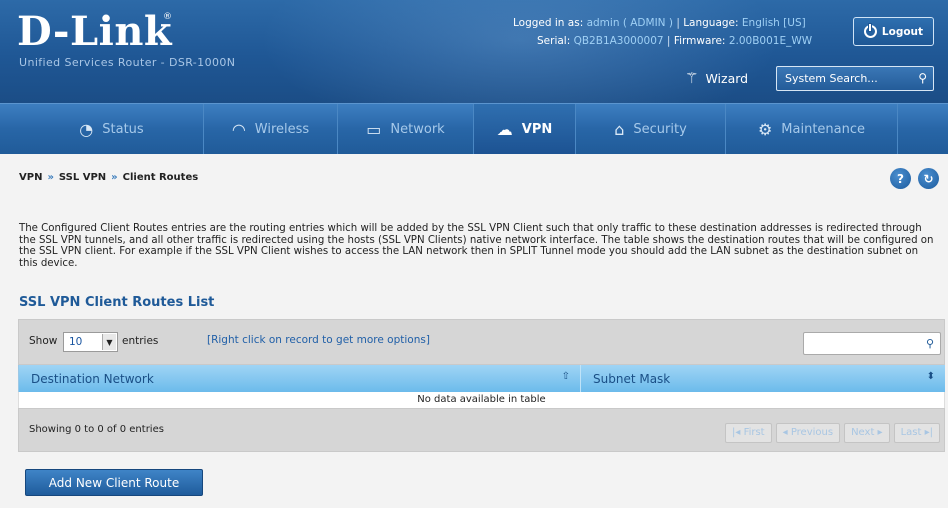  Describe the element at coordinates (43, 341) in the screenshot. I see `show-label: Show` at that location.